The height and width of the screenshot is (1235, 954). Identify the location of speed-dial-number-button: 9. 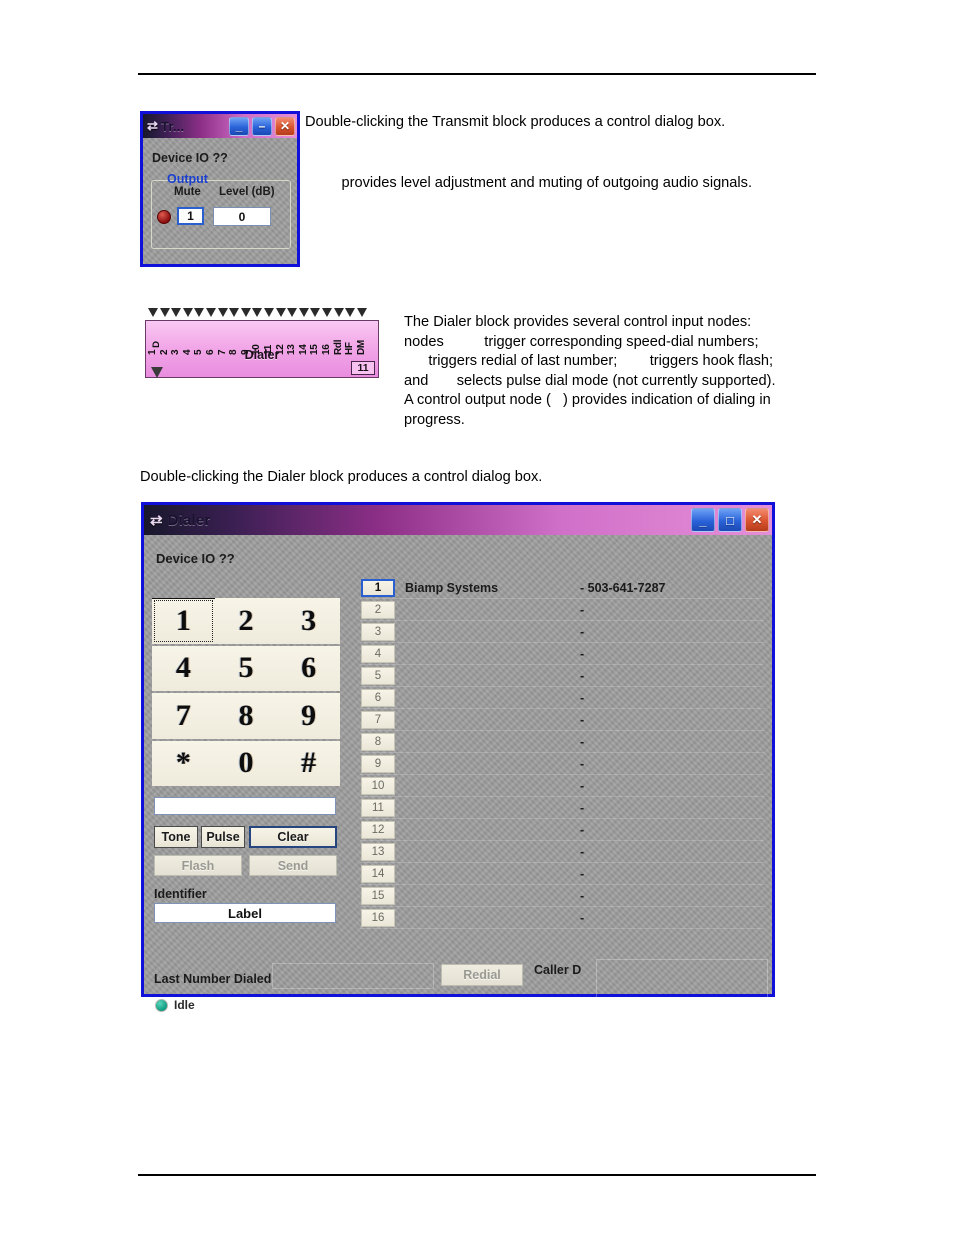
(378, 763).